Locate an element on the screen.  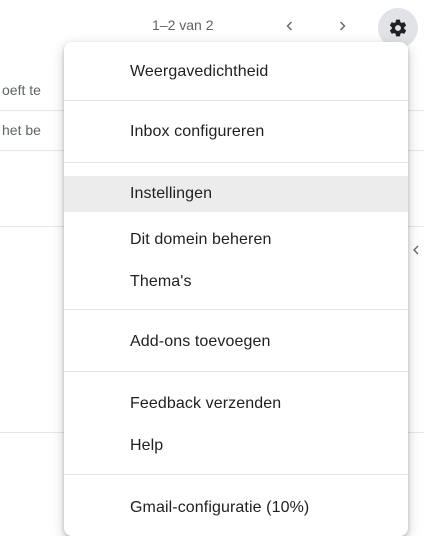
menu-item-label: Help is located at coordinates (147, 445).